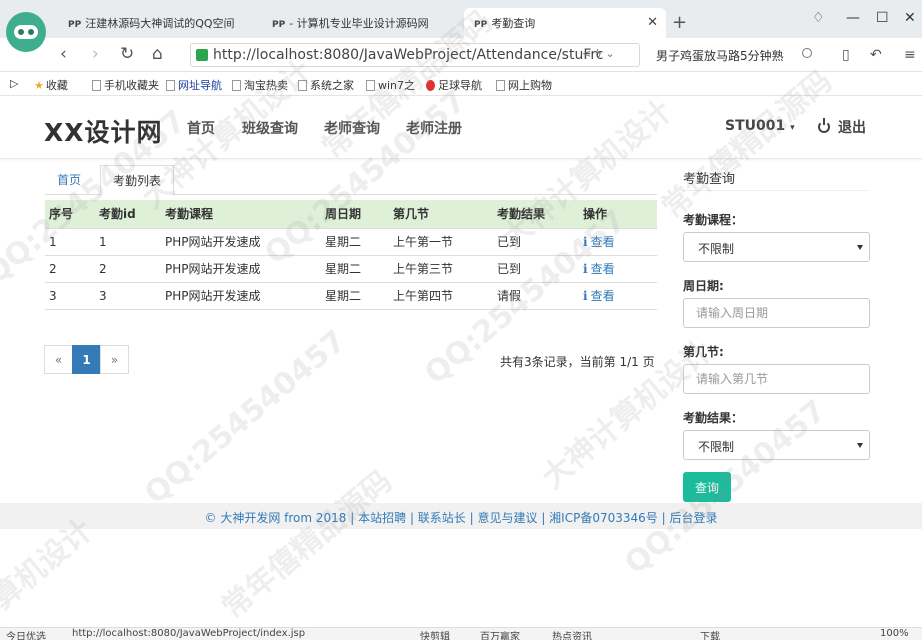 The image size is (922, 640). I want to click on menu-icon: ≡, so click(910, 55).